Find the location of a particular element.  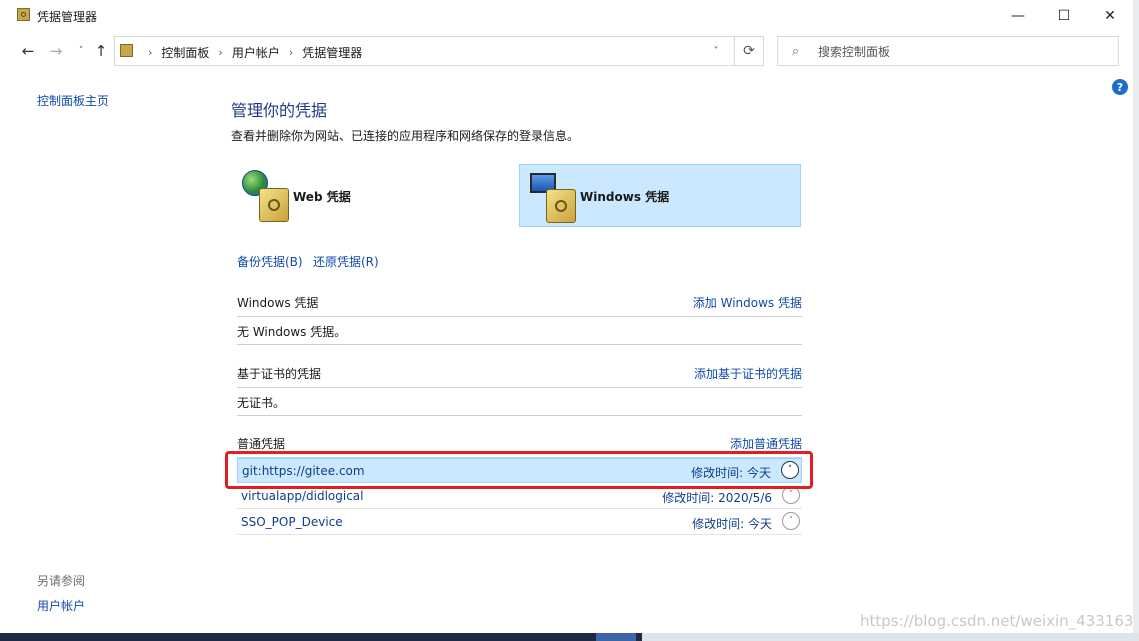

breadcrumb-item-credential-manager: 凭据管理器 is located at coordinates (332, 52).